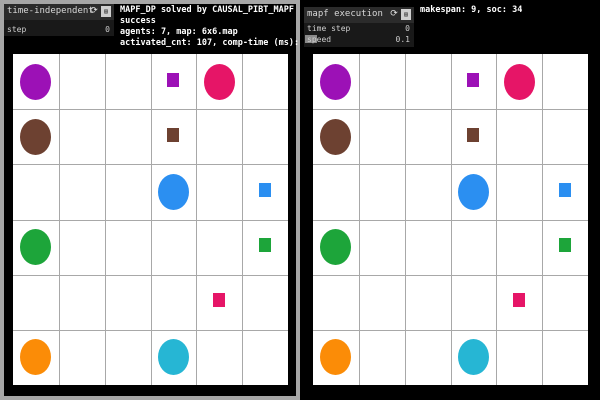  Describe the element at coordinates (107, 29) in the screenshot. I see `step-value: 0` at that location.